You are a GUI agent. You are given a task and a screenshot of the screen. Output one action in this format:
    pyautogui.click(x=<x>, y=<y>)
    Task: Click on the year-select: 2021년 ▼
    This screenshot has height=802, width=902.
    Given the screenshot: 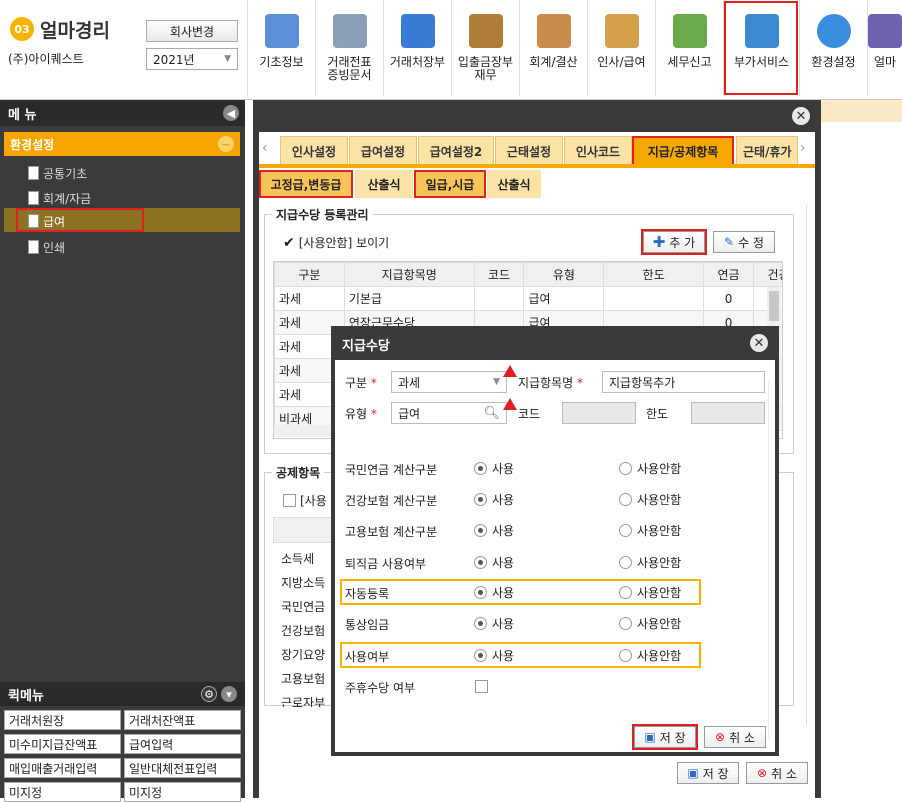 What is the action you would take?
    pyautogui.click(x=192, y=59)
    